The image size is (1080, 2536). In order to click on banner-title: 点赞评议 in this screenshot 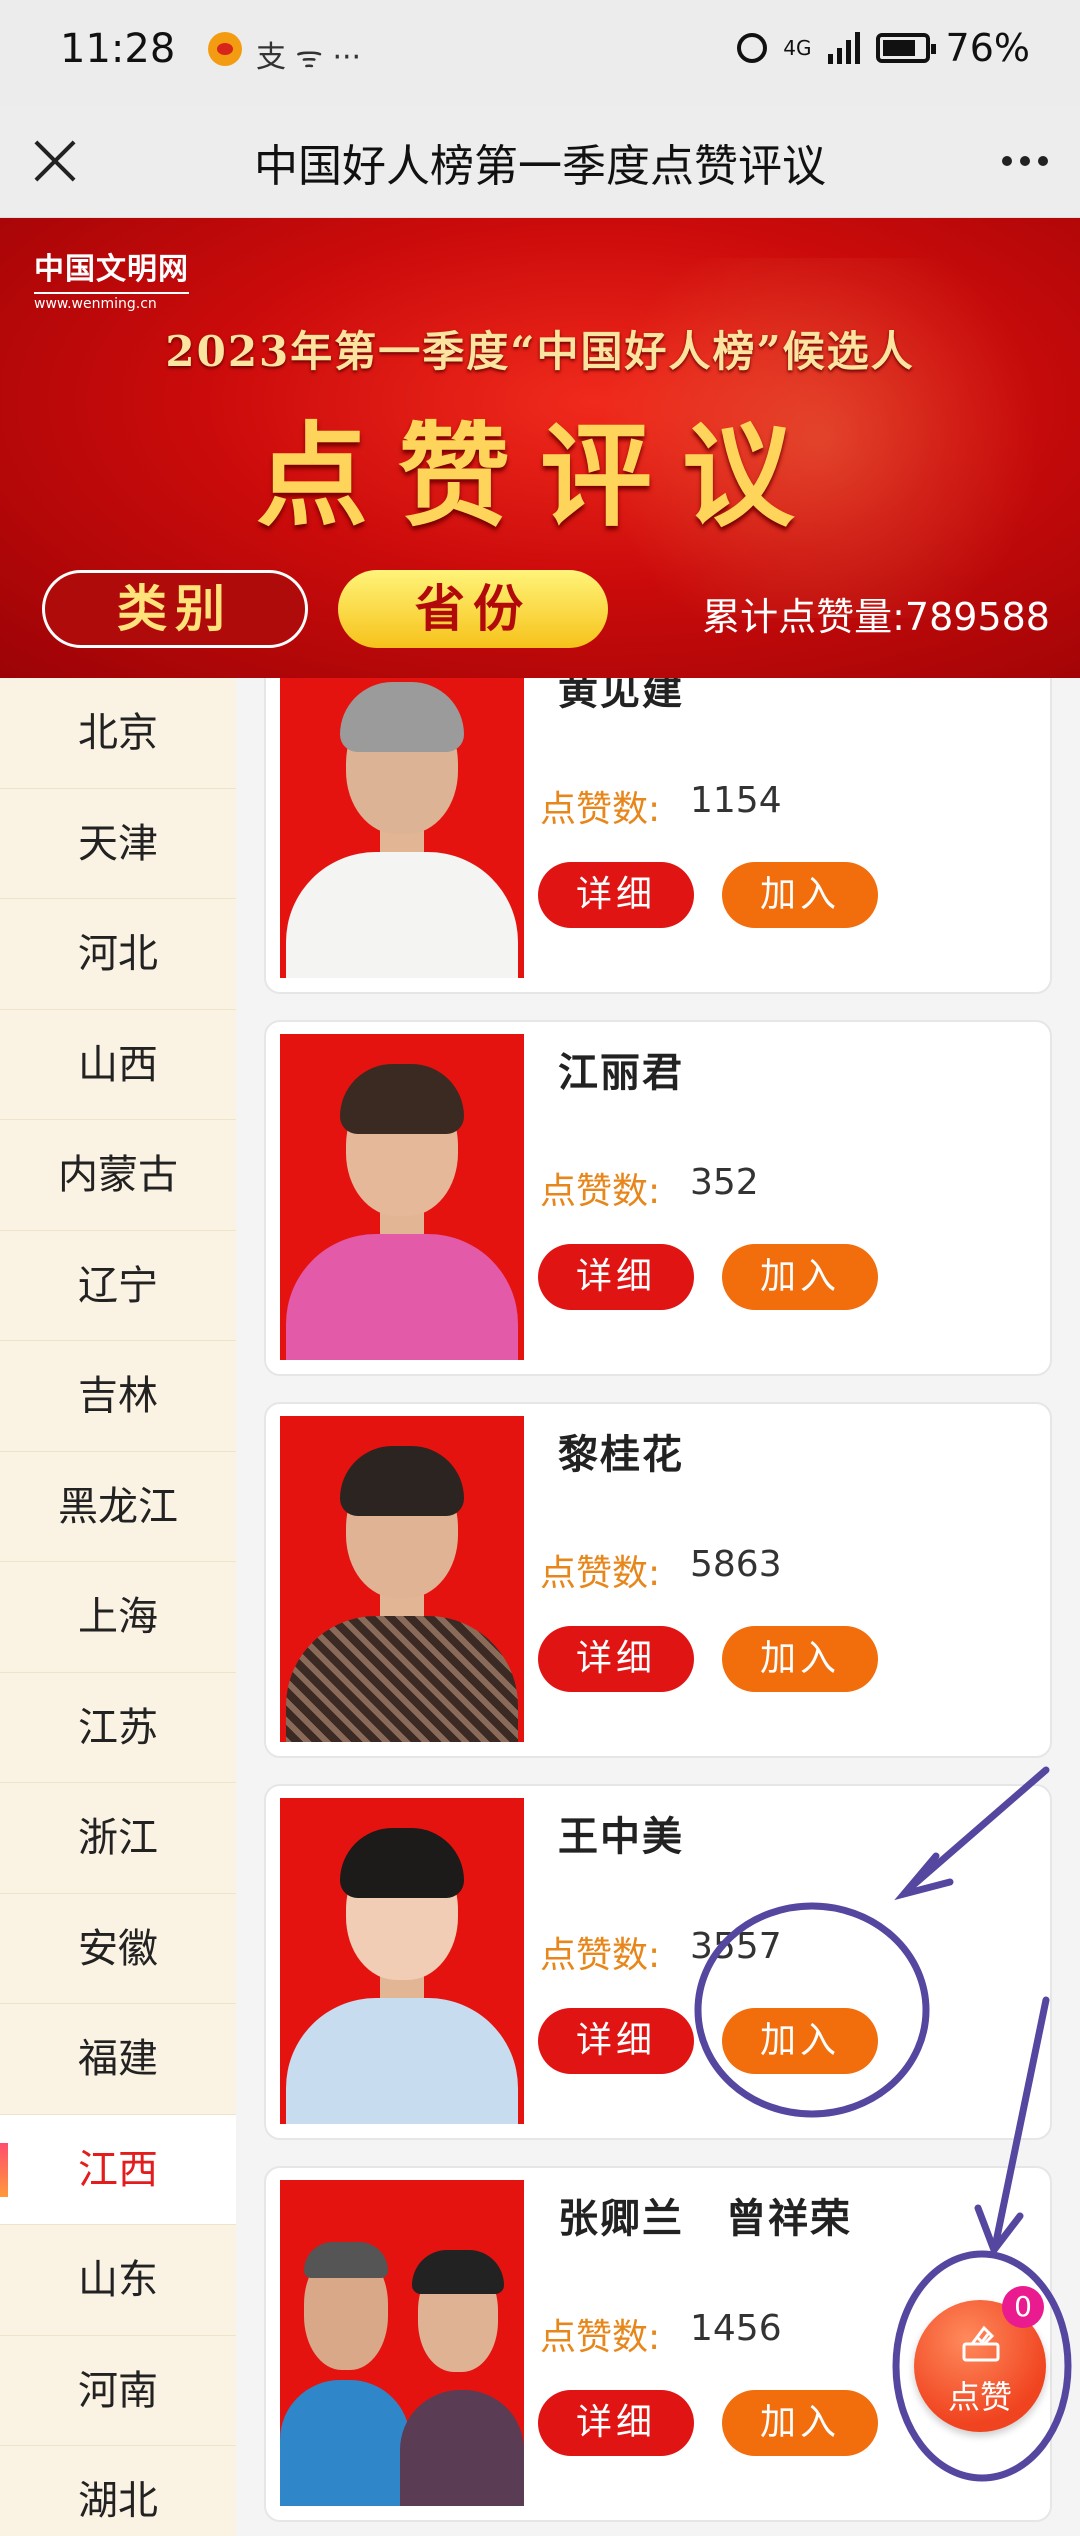, I will do `click(540, 476)`.